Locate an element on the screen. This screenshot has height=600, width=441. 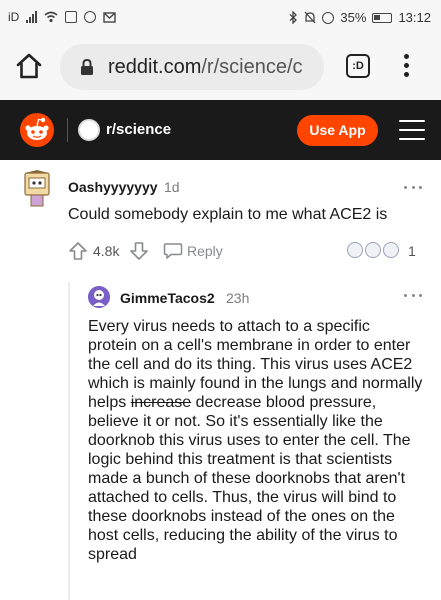
wifi-icon is located at coordinates (51, 17).